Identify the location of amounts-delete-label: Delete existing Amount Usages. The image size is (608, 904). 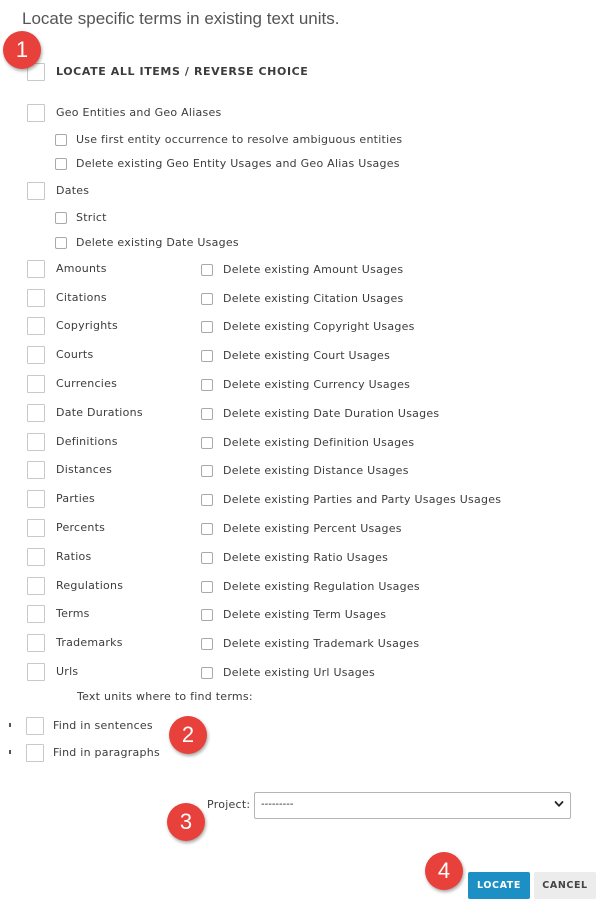
(313, 269).